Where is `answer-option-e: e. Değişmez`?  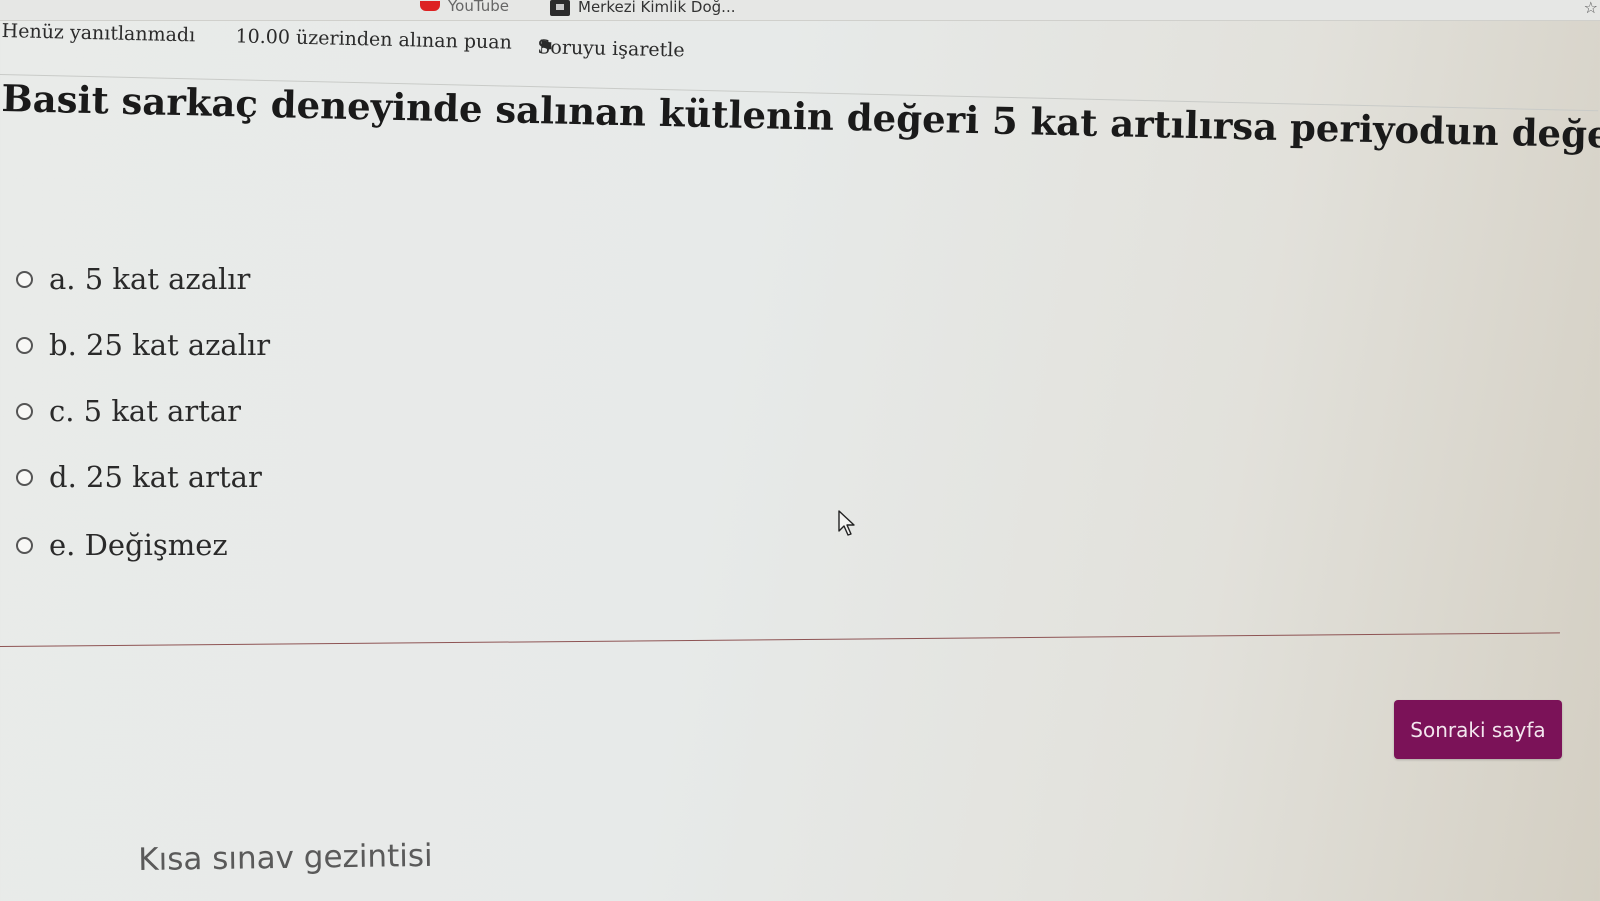 answer-option-e: e. Değişmez is located at coordinates (122, 545).